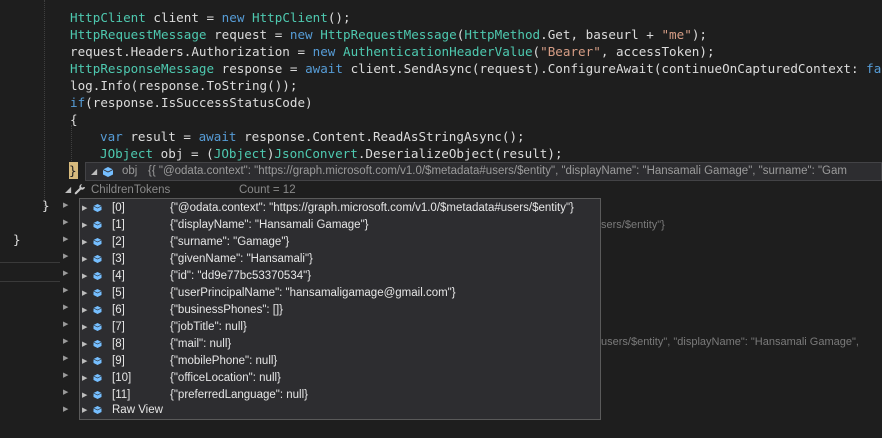  What do you see at coordinates (224, 361) in the screenshot?
I see `child-token-value: {"mobilePhone": null}` at bounding box center [224, 361].